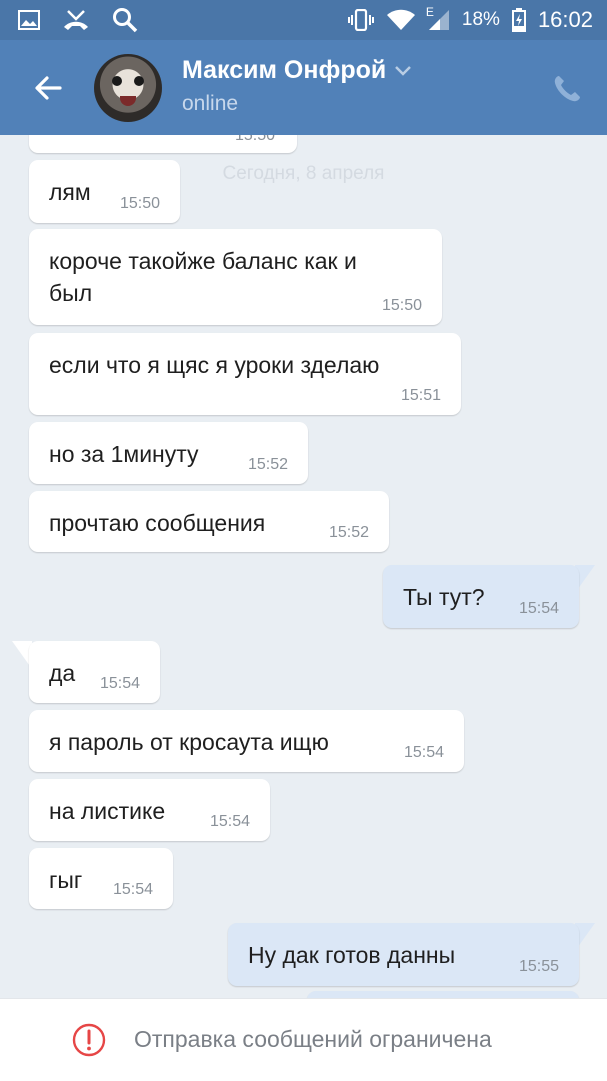 The image size is (607, 1081). What do you see at coordinates (480, 19) in the screenshot?
I see `battery-percent: 18%` at bounding box center [480, 19].